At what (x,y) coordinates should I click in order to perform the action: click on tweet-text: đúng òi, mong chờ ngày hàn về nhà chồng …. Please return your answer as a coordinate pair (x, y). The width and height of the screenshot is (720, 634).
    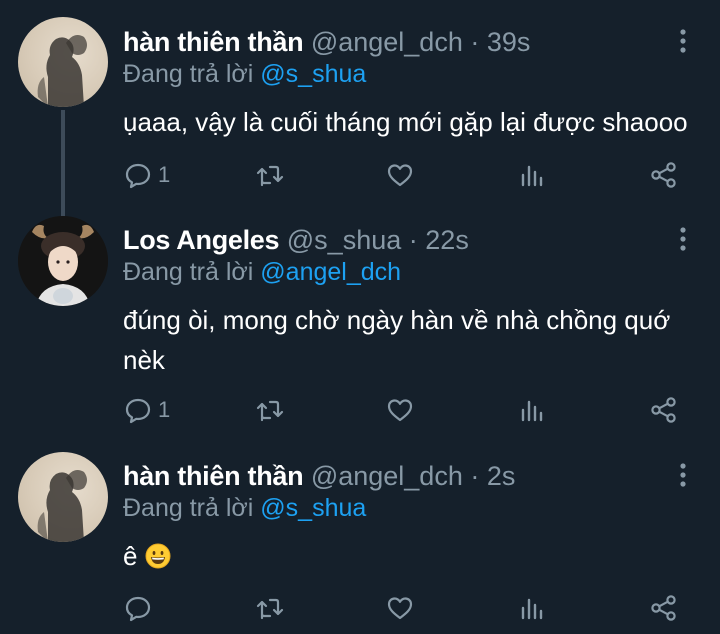
    Looking at the image, I should click on (397, 340).